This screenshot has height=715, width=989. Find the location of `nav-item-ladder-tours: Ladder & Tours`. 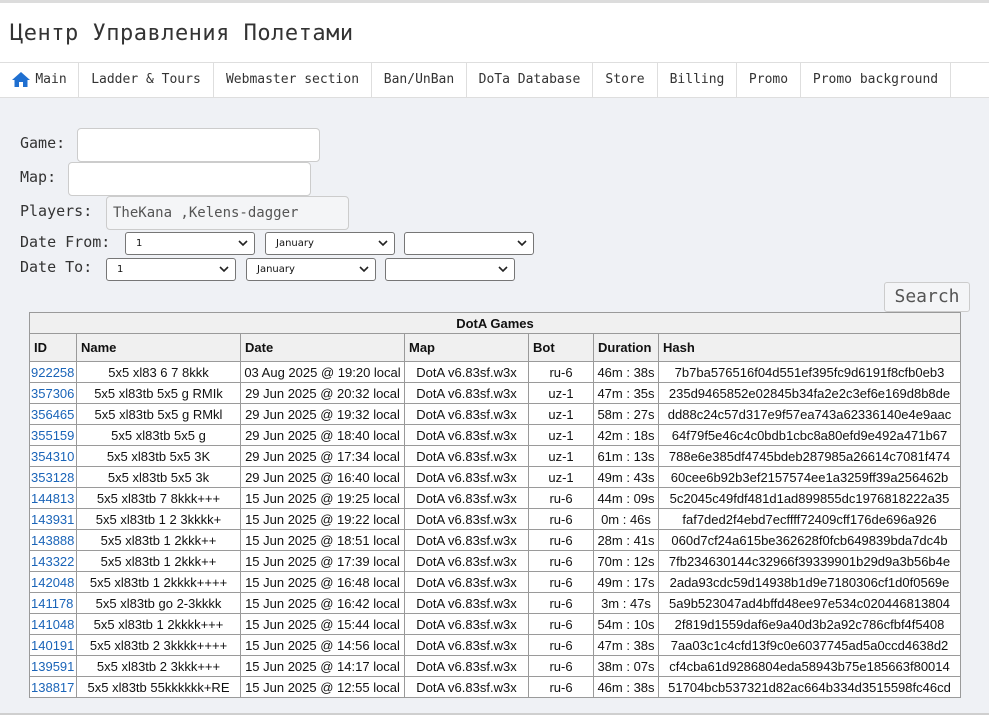

nav-item-ladder-tours: Ladder & Tours is located at coordinates (146, 80).